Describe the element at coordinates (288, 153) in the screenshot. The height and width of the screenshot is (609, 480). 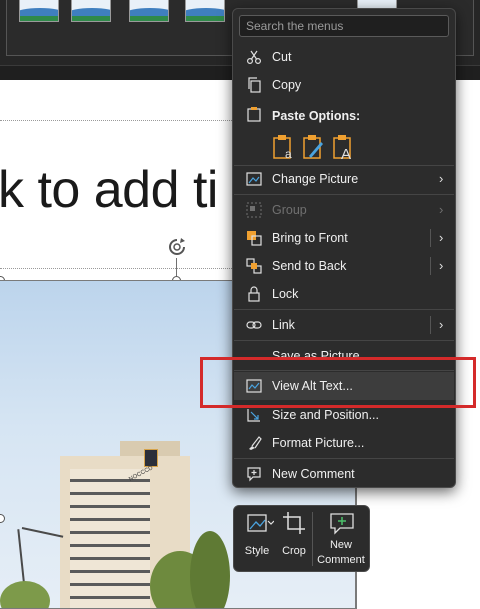
I see `svg-text: a` at that location.